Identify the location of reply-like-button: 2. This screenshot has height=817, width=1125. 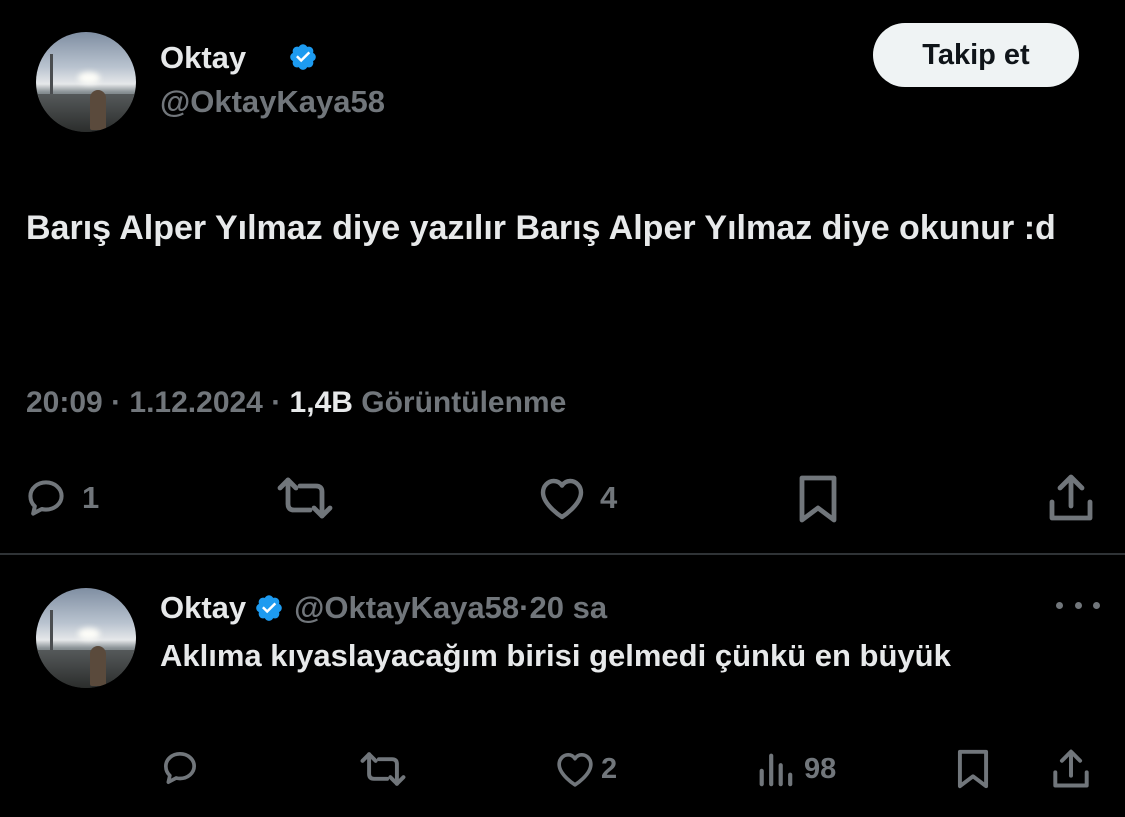
(586, 769).